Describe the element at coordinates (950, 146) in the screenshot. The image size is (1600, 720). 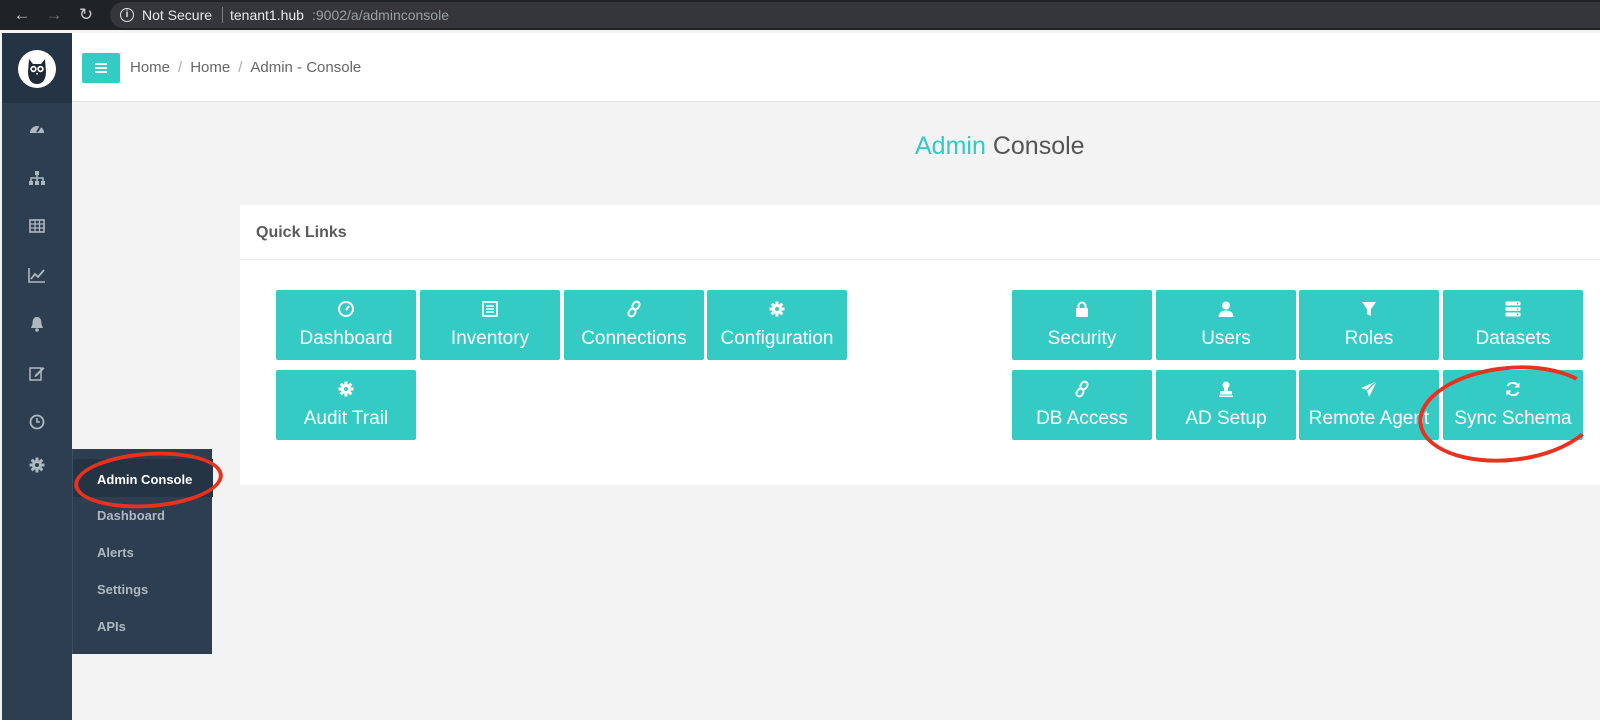
I see `page-title-accent: Admin` at that location.